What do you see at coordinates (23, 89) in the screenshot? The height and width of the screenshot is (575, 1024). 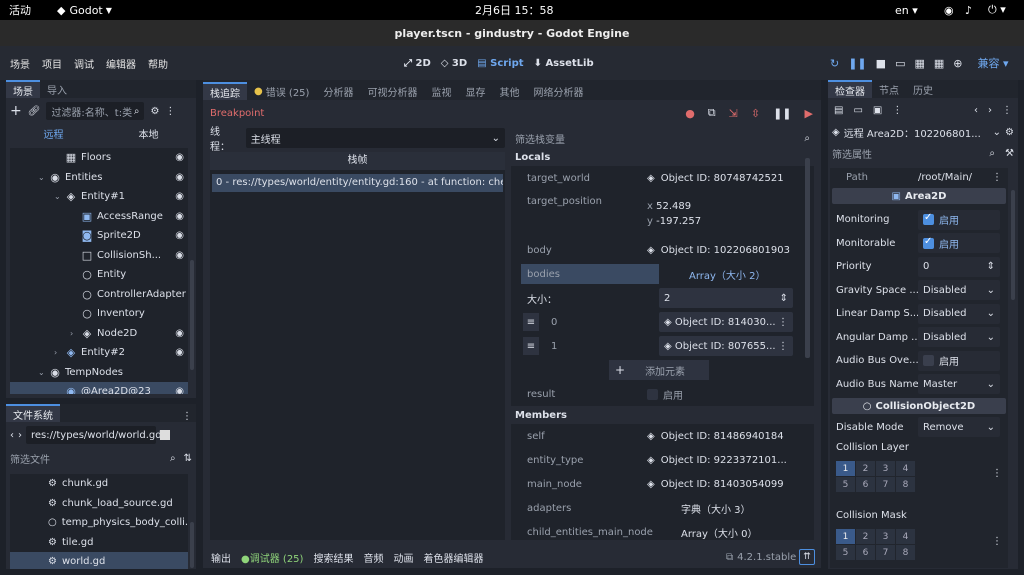 I see `tab-scene: 场景` at bounding box center [23, 89].